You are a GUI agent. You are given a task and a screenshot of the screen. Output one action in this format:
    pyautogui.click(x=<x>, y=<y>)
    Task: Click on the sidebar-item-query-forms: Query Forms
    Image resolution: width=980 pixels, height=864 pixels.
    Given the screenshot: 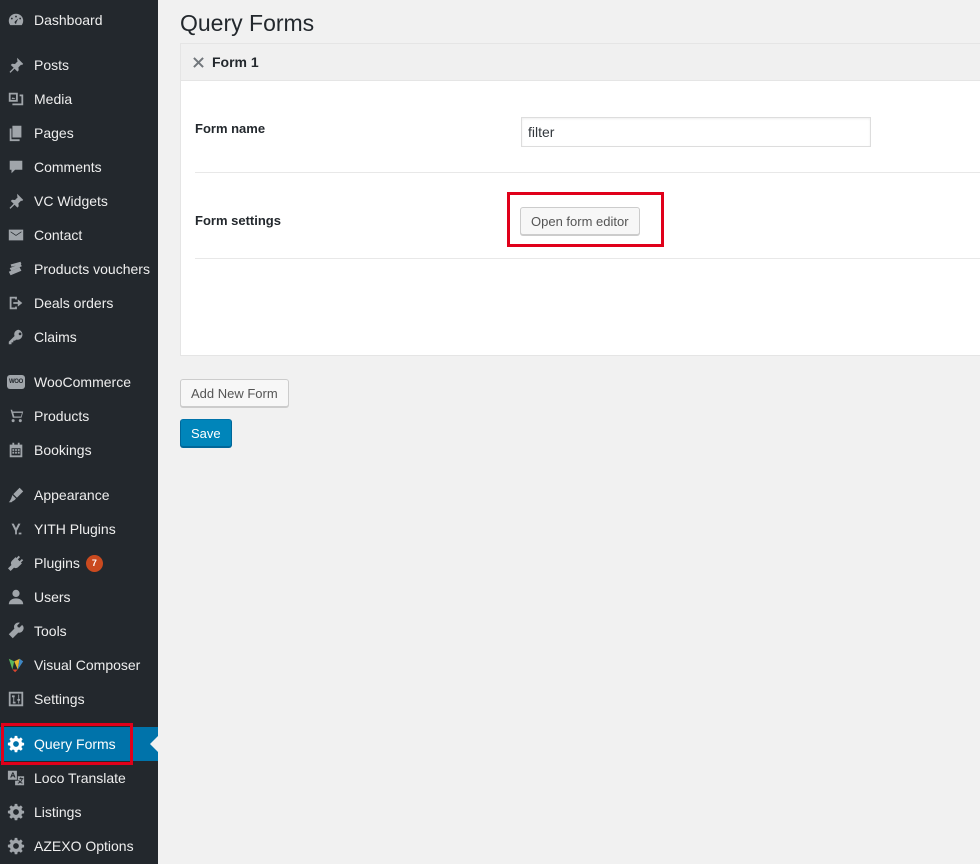 What is the action you would take?
    pyautogui.click(x=79, y=744)
    